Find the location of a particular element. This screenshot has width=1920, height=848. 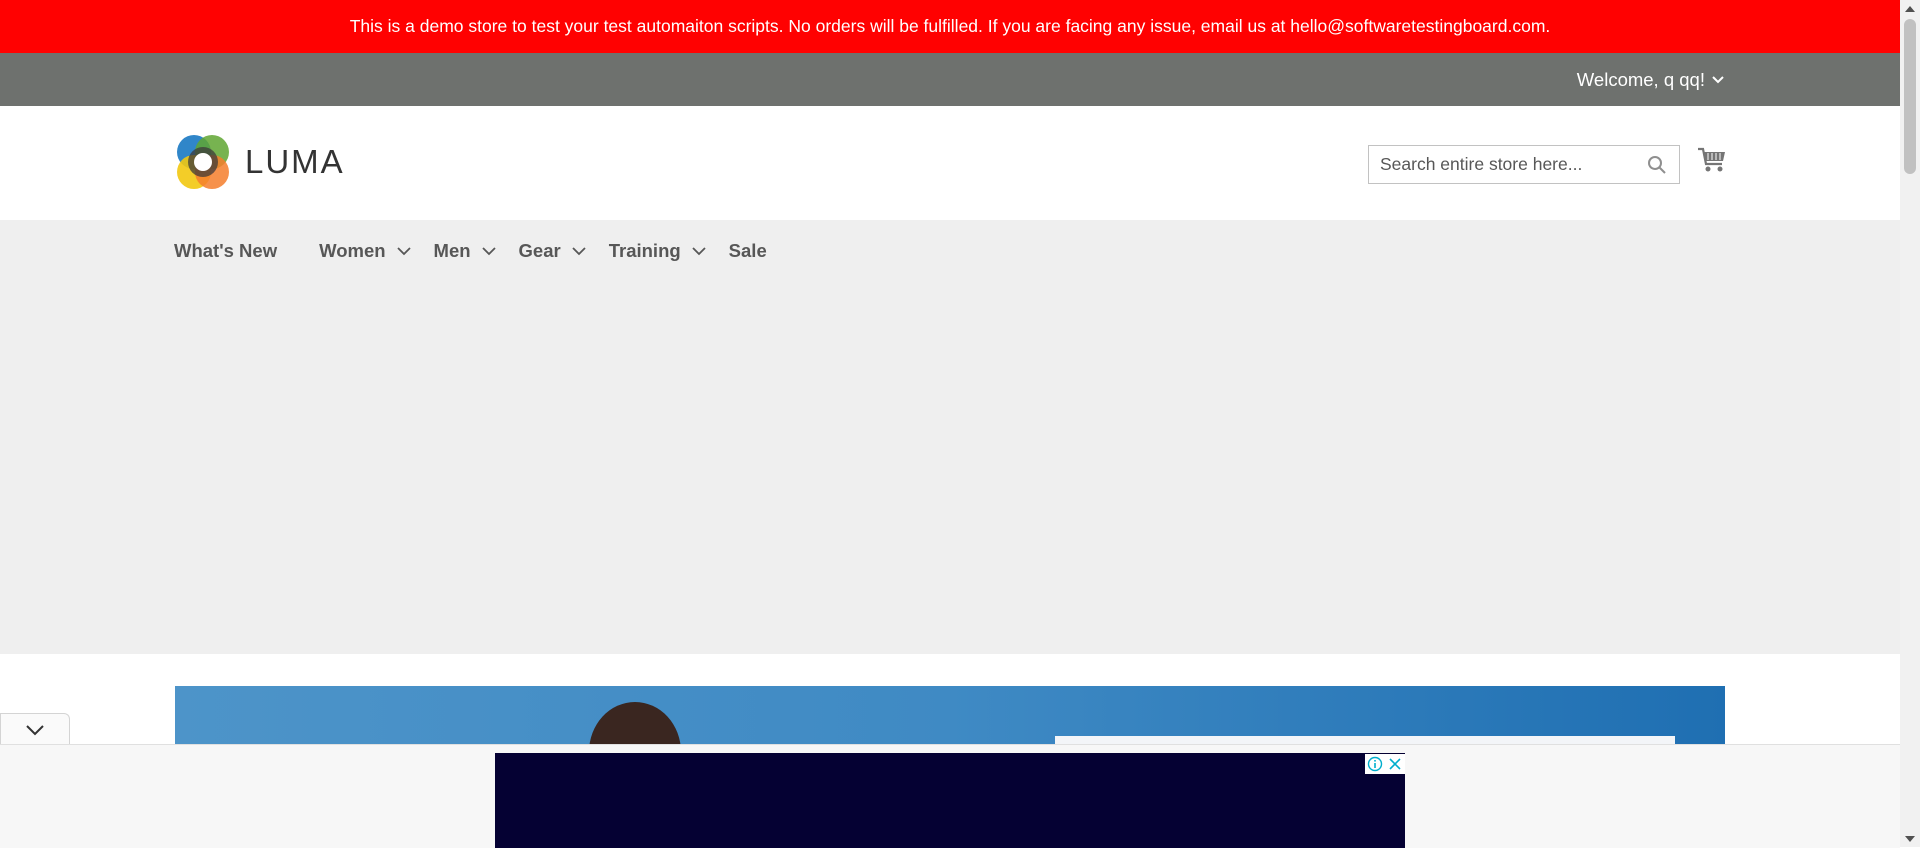

scroll-down-button is located at coordinates (1910, 838).